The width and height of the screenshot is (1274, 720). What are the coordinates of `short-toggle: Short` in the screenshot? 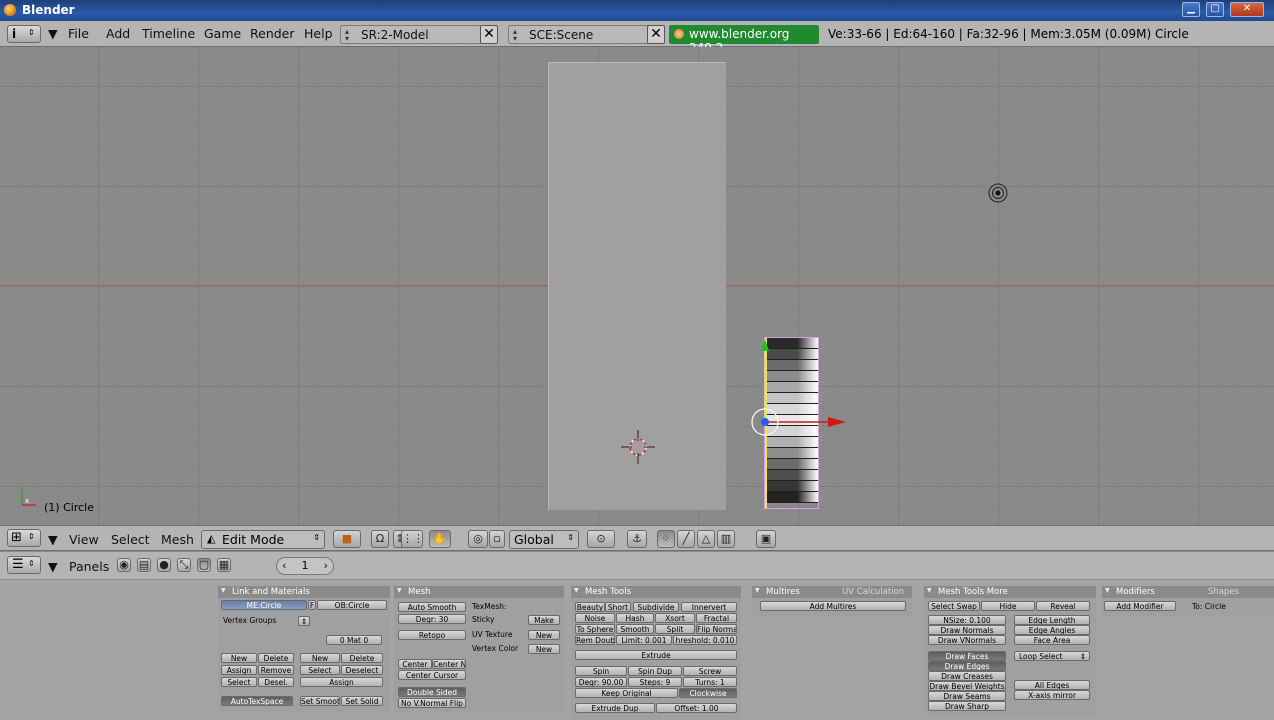 It's located at (618, 607).